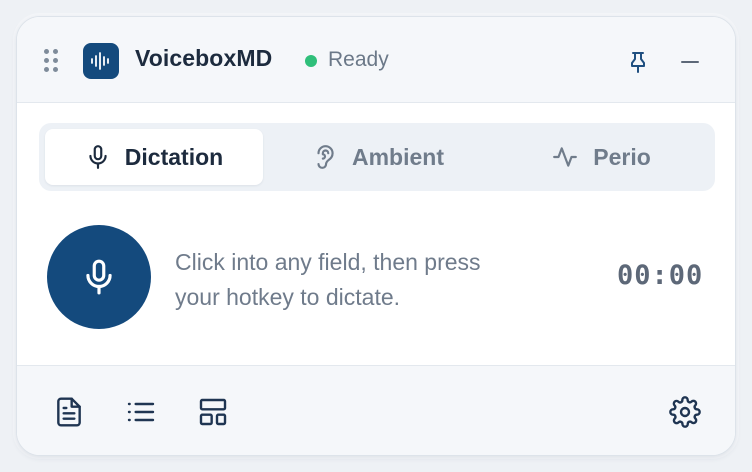  What do you see at coordinates (358, 59) in the screenshot?
I see `status-text: Ready` at bounding box center [358, 59].